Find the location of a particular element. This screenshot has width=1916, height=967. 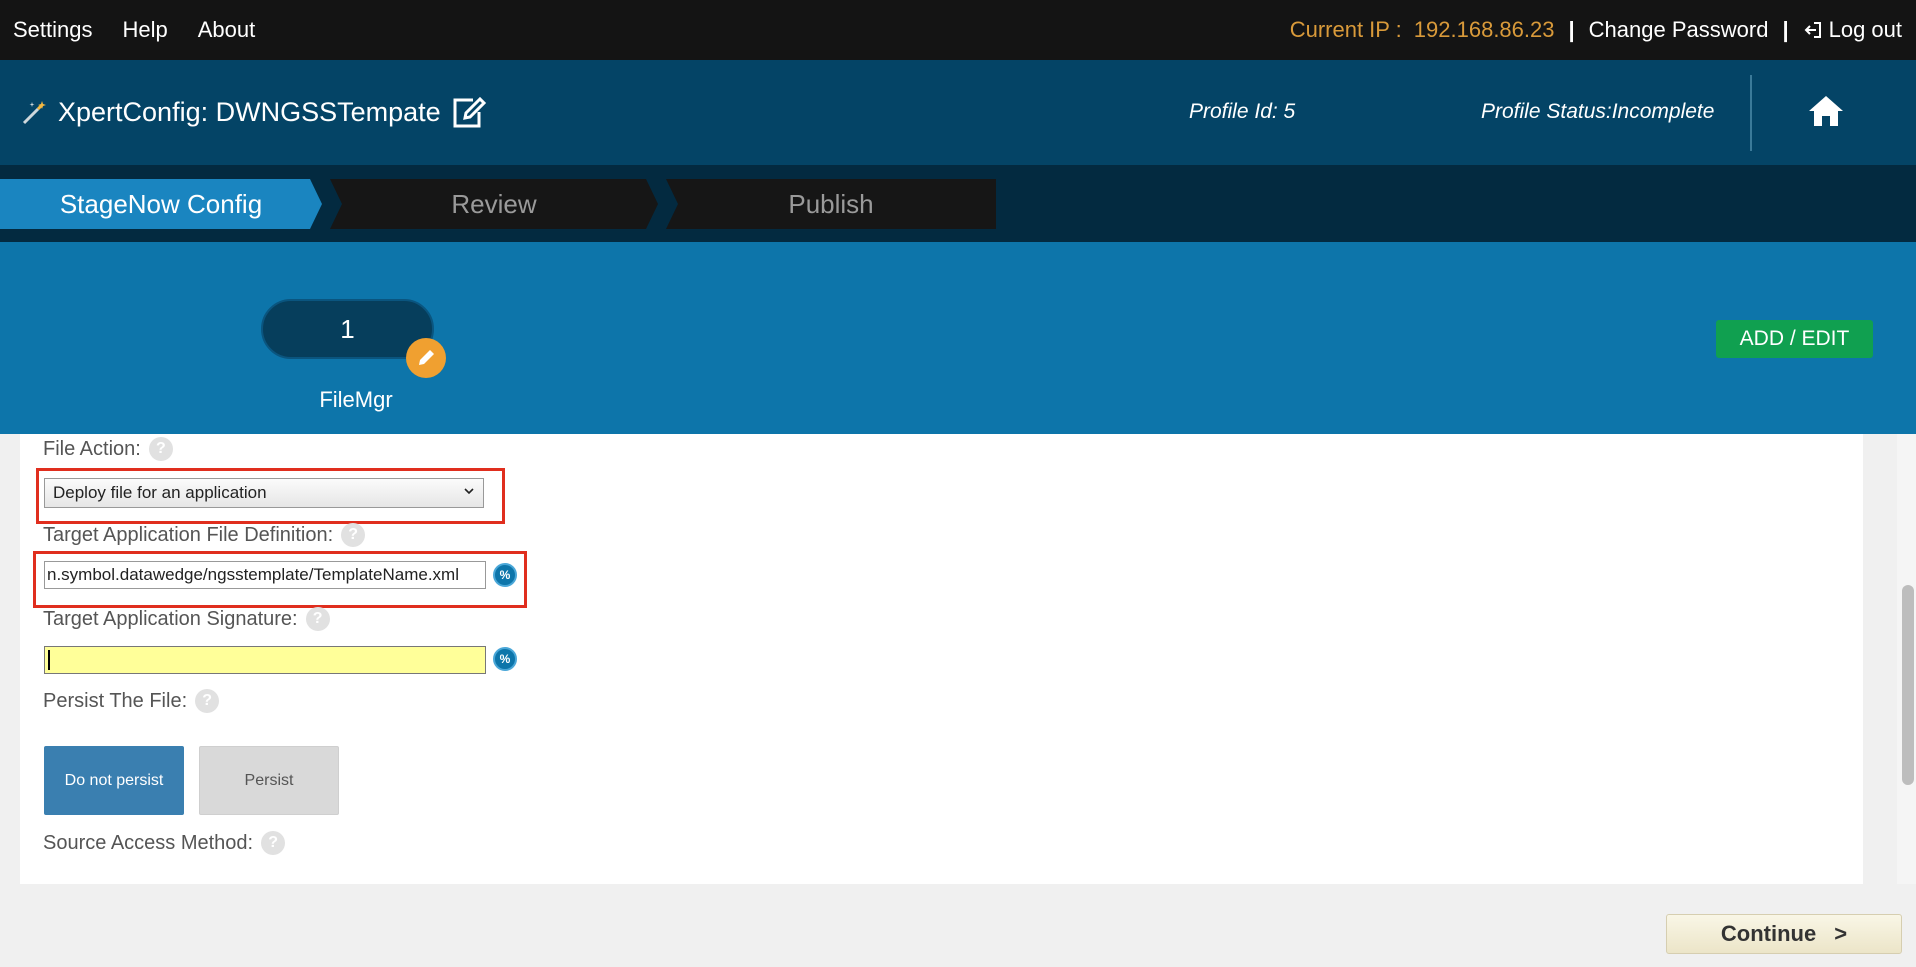

profile-id: Profile Id: 5 is located at coordinates (1242, 111).